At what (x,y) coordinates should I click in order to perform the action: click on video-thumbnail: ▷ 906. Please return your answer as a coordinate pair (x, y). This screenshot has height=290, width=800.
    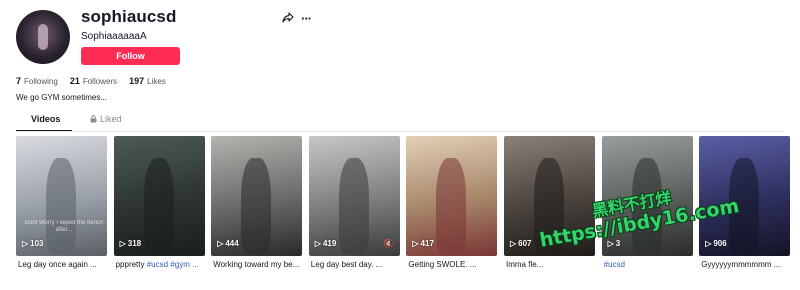
    Looking at the image, I should click on (745, 196).